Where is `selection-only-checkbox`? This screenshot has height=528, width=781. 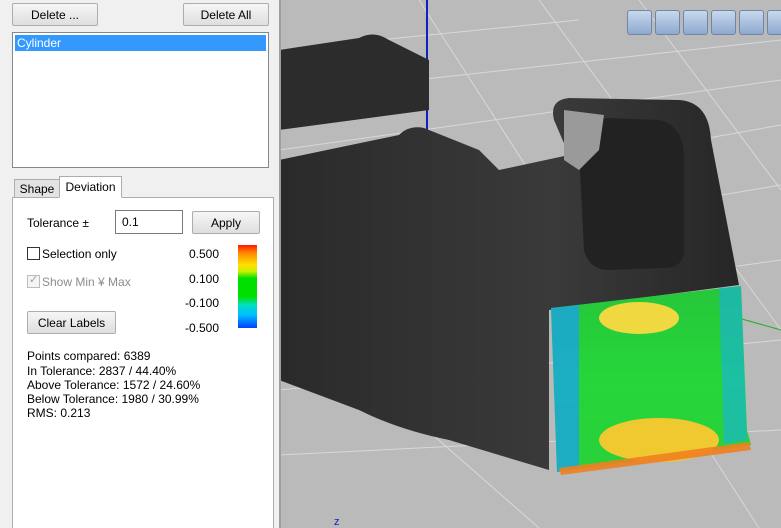 selection-only-checkbox is located at coordinates (33, 253).